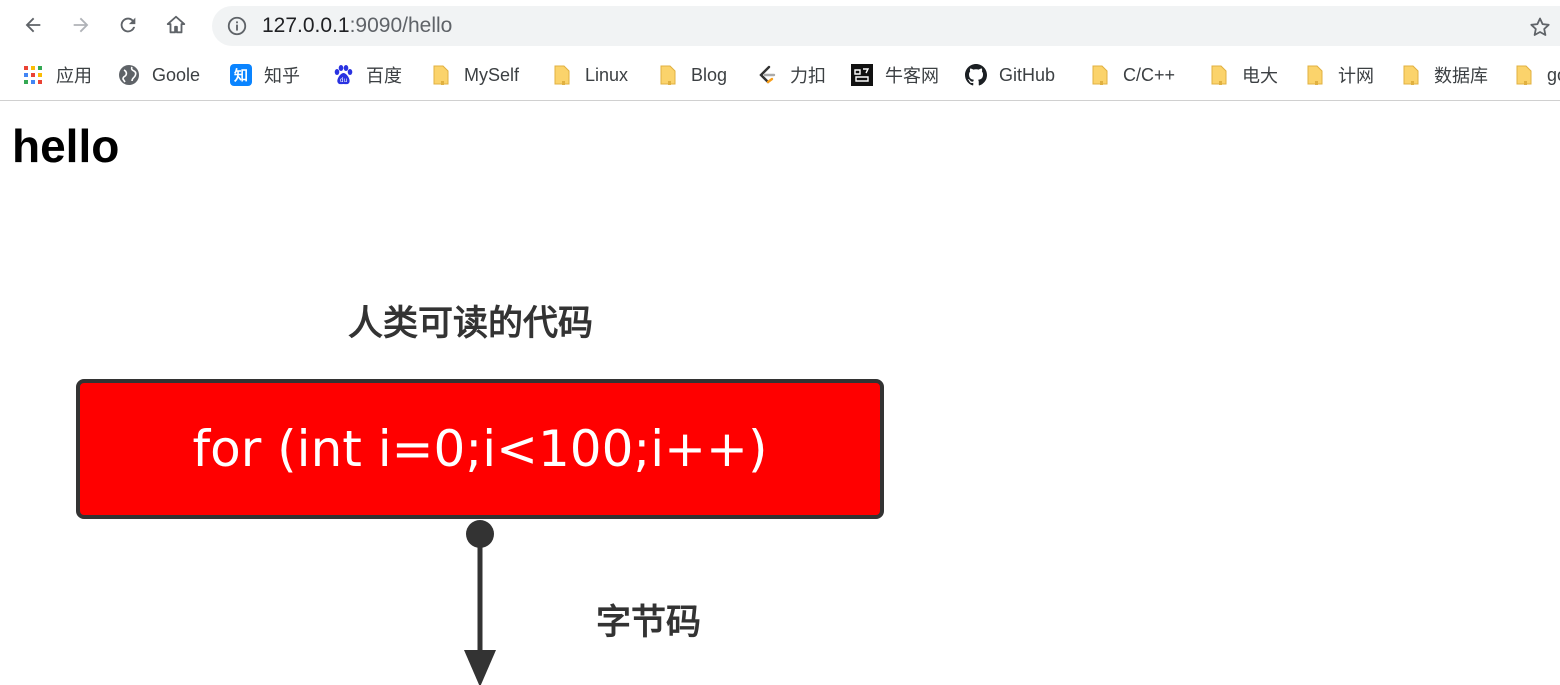 Image resolution: width=1560 pixels, height=685 pixels. I want to click on home-button, so click(176, 25).